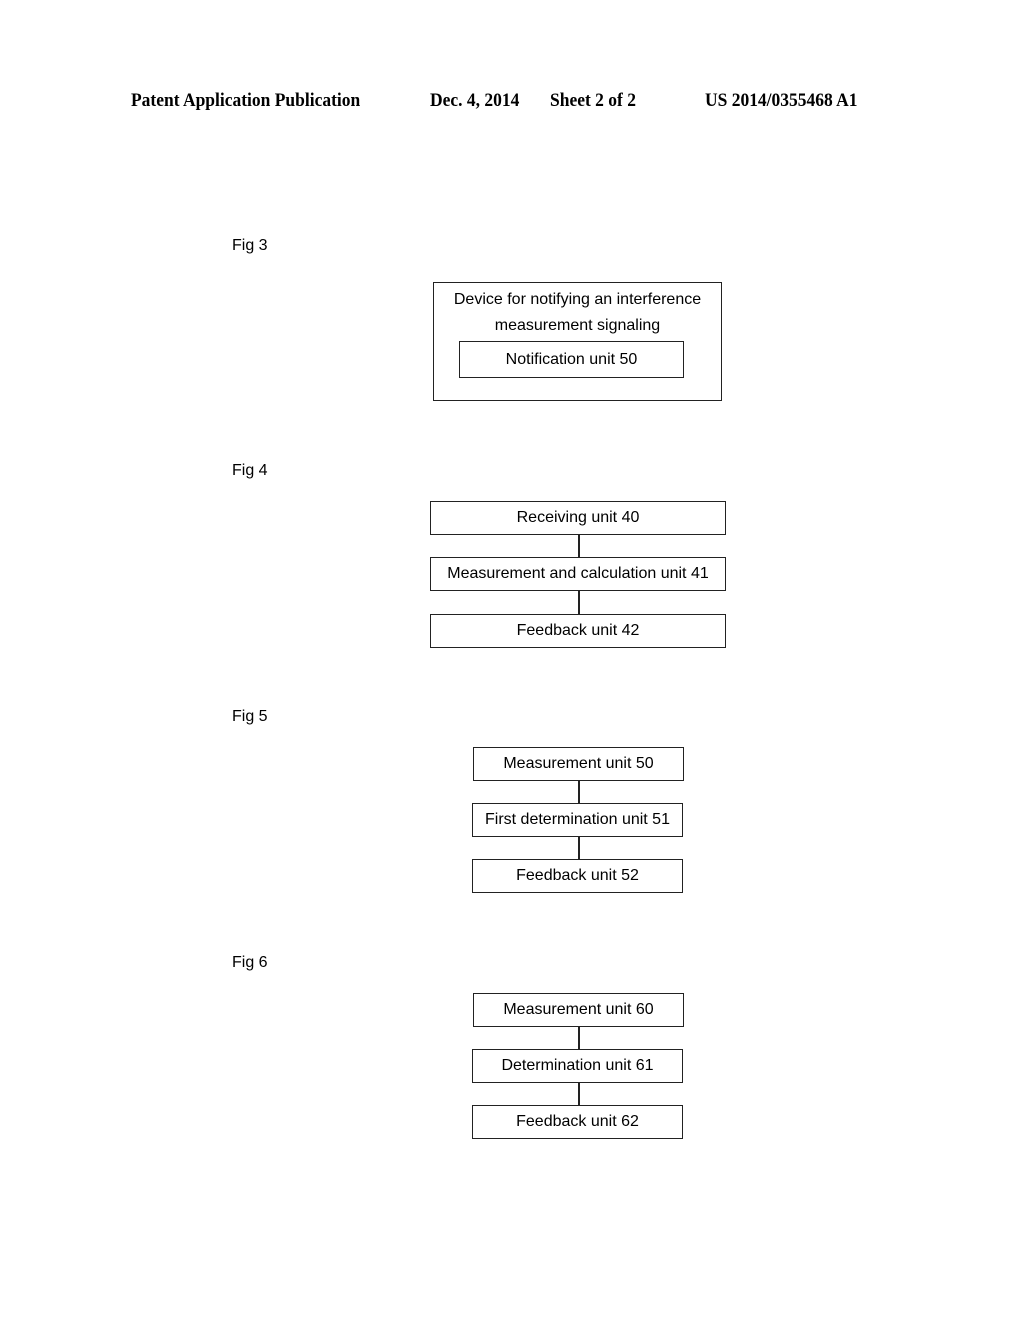 This screenshot has height=1320, width=1024. I want to click on patent-number: US 2014/0355468 A1, so click(781, 100).